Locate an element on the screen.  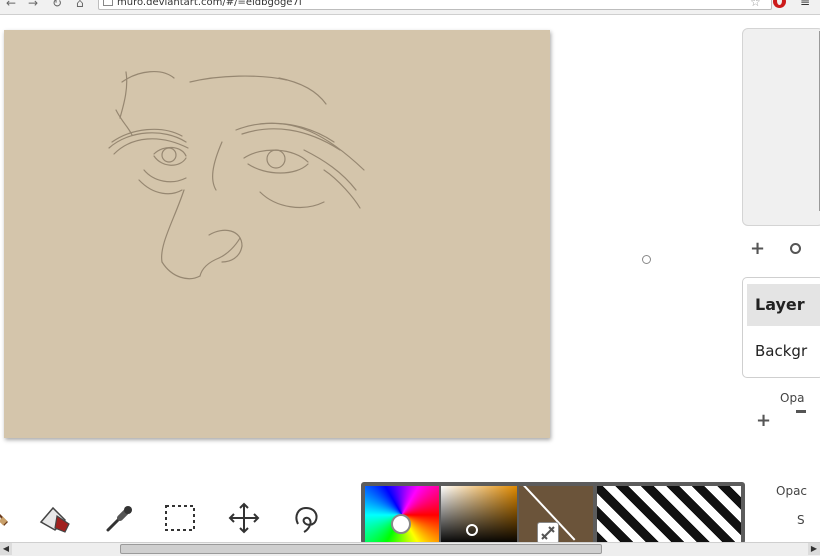
swap-colors-icon is located at coordinates (548, 533).